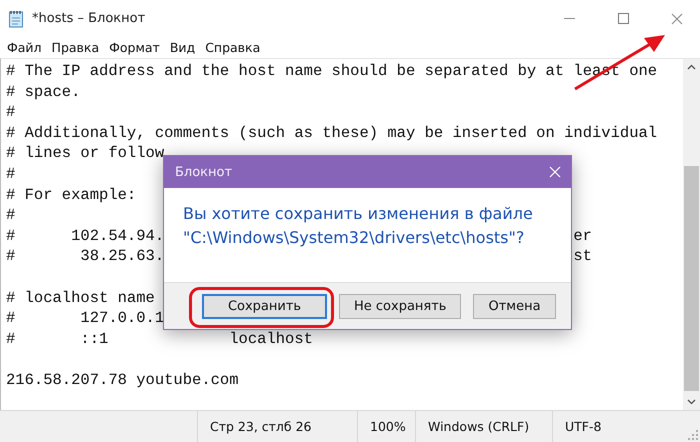 This screenshot has width=700, height=442. Describe the element at coordinates (400, 306) in the screenshot. I see `dialog-button: Не сохранять` at that location.